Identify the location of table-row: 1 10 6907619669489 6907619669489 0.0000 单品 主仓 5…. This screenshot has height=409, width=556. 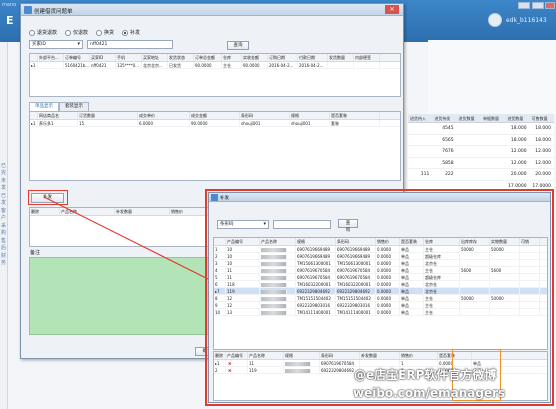
(380, 249).